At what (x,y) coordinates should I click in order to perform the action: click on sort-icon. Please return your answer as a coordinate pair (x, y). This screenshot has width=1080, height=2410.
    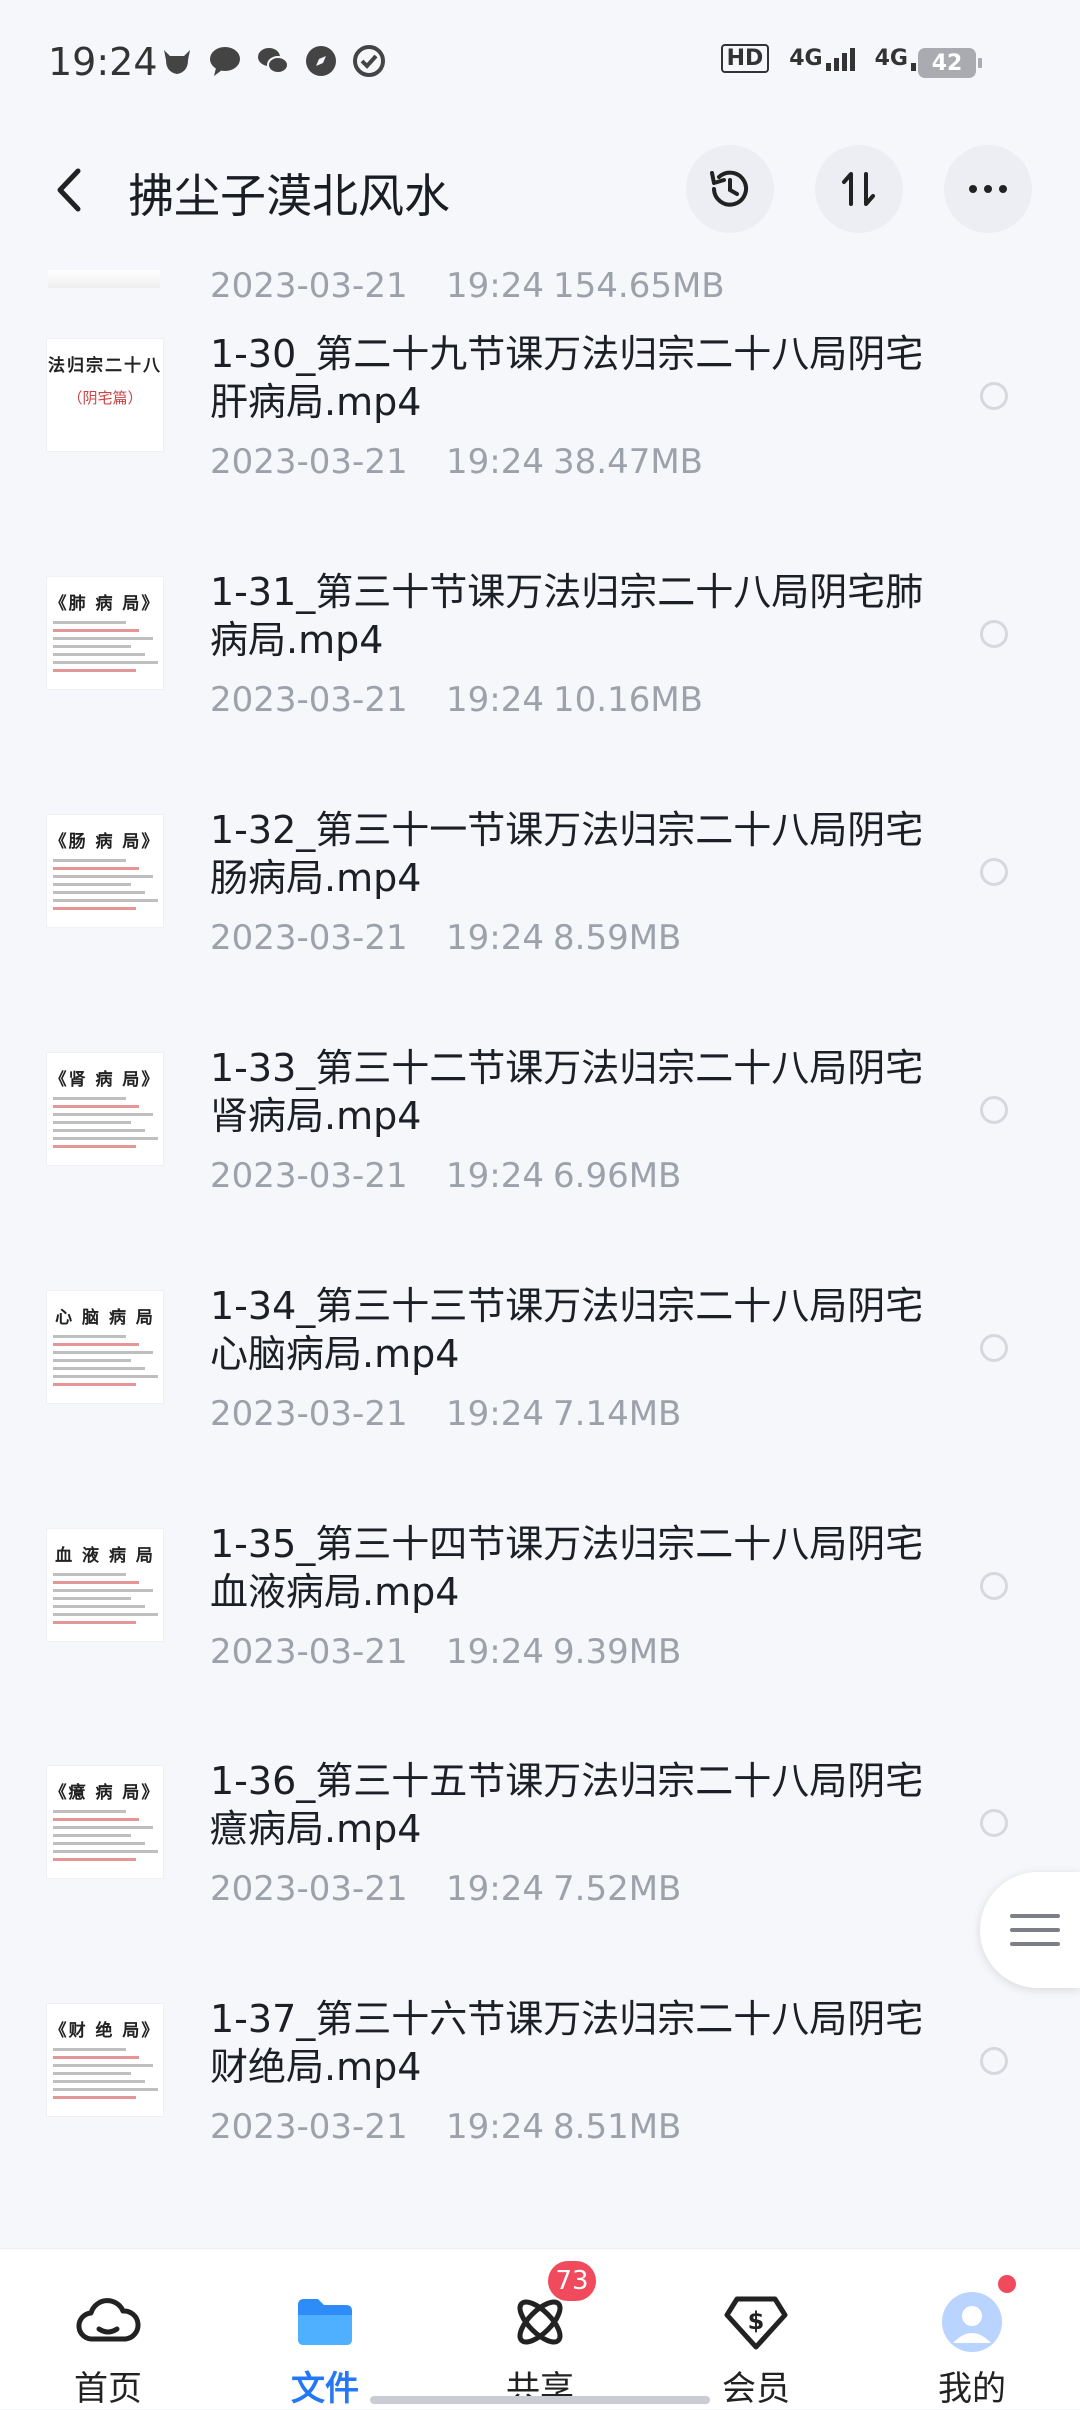
    Looking at the image, I should click on (858, 189).